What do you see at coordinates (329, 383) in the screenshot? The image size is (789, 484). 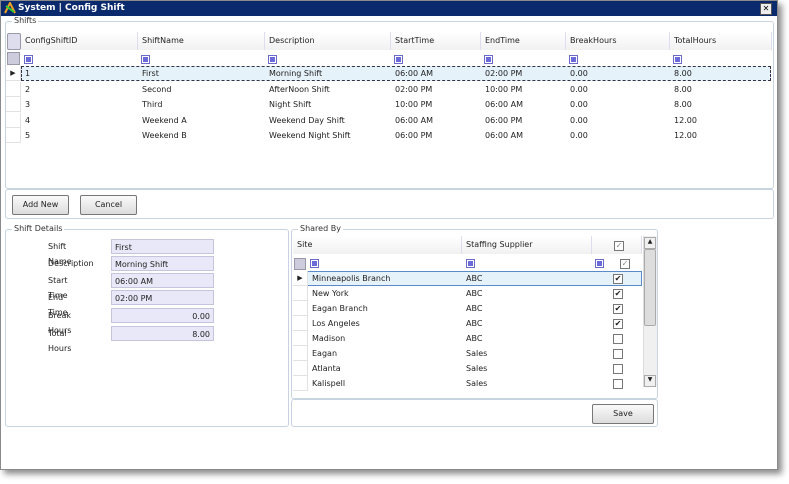 I see `site-cell: Kalispell` at bounding box center [329, 383].